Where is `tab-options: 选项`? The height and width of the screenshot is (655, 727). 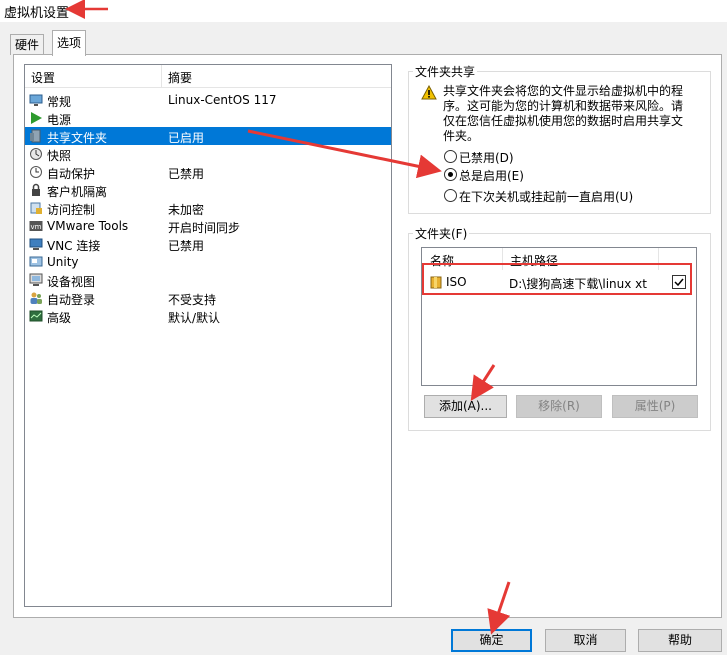 tab-options: 选项 is located at coordinates (69, 43).